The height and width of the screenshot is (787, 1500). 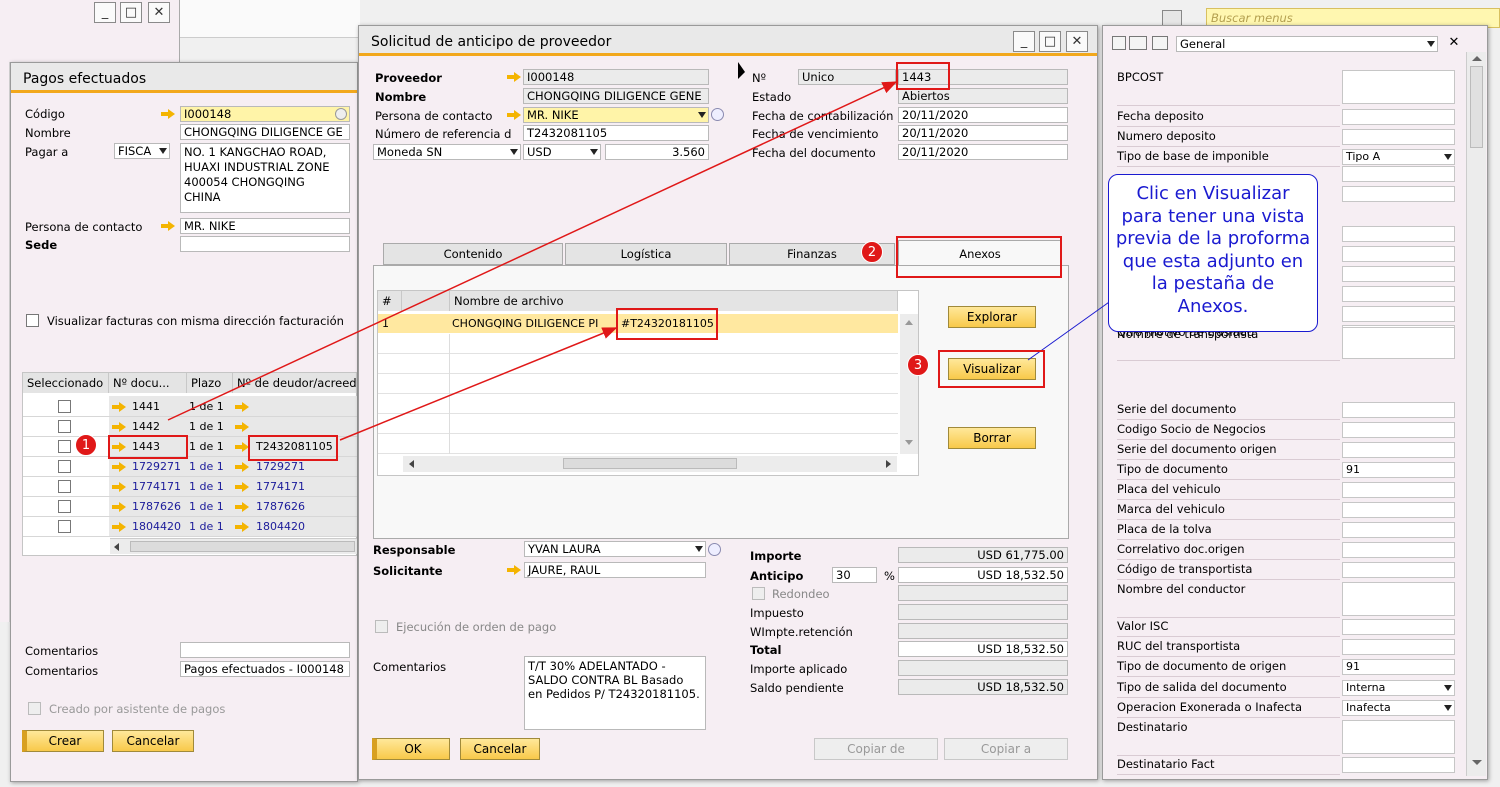 What do you see at coordinates (293, 448) in the screenshot?
I see `highlight-ref` at bounding box center [293, 448].